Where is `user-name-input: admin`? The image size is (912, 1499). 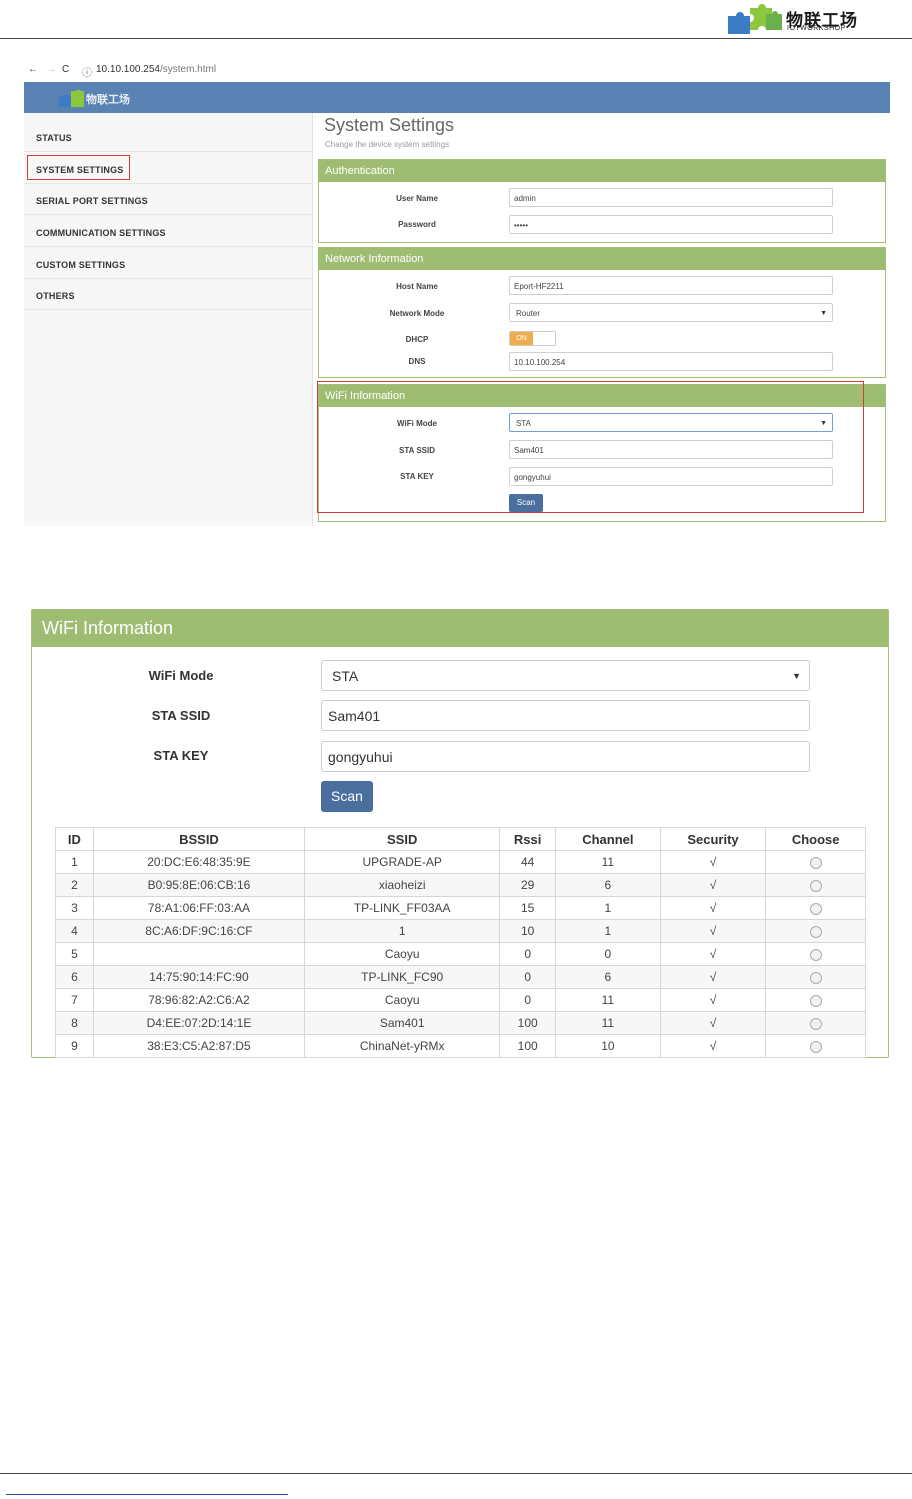
user-name-input: admin is located at coordinates (671, 197).